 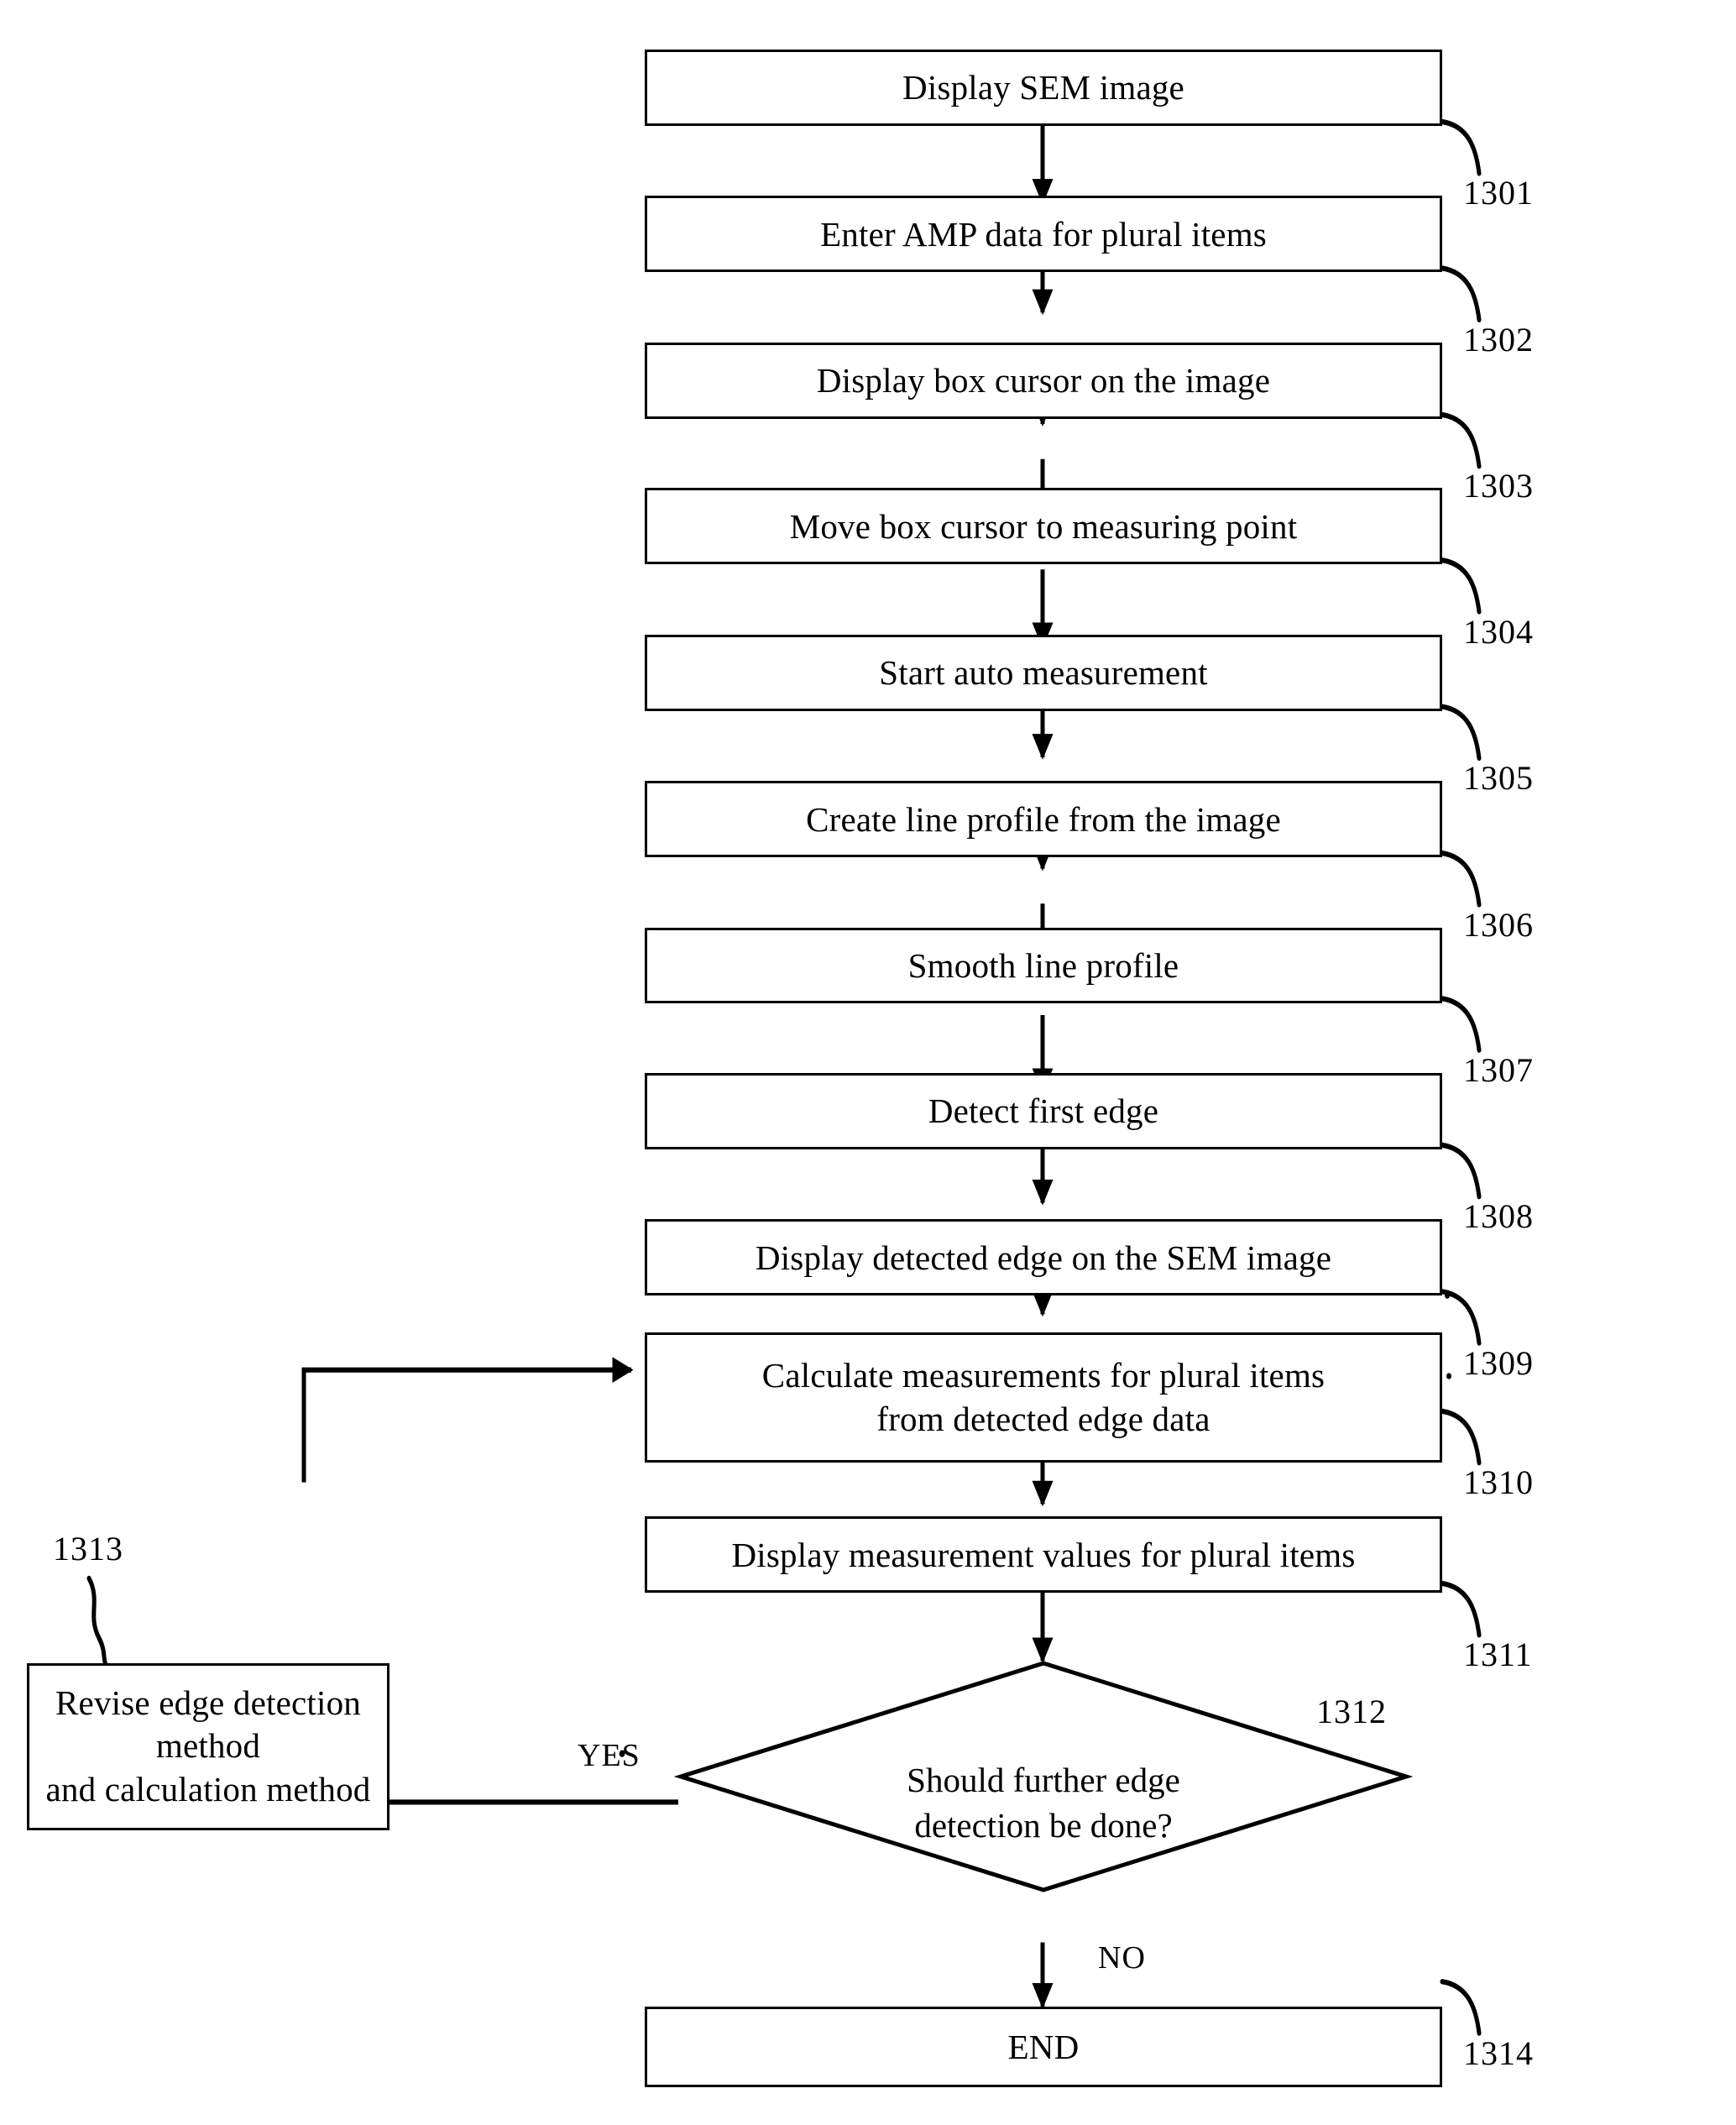 What do you see at coordinates (1498, 2052) in the screenshot?
I see `ref-numeral-1314: 1314` at bounding box center [1498, 2052].